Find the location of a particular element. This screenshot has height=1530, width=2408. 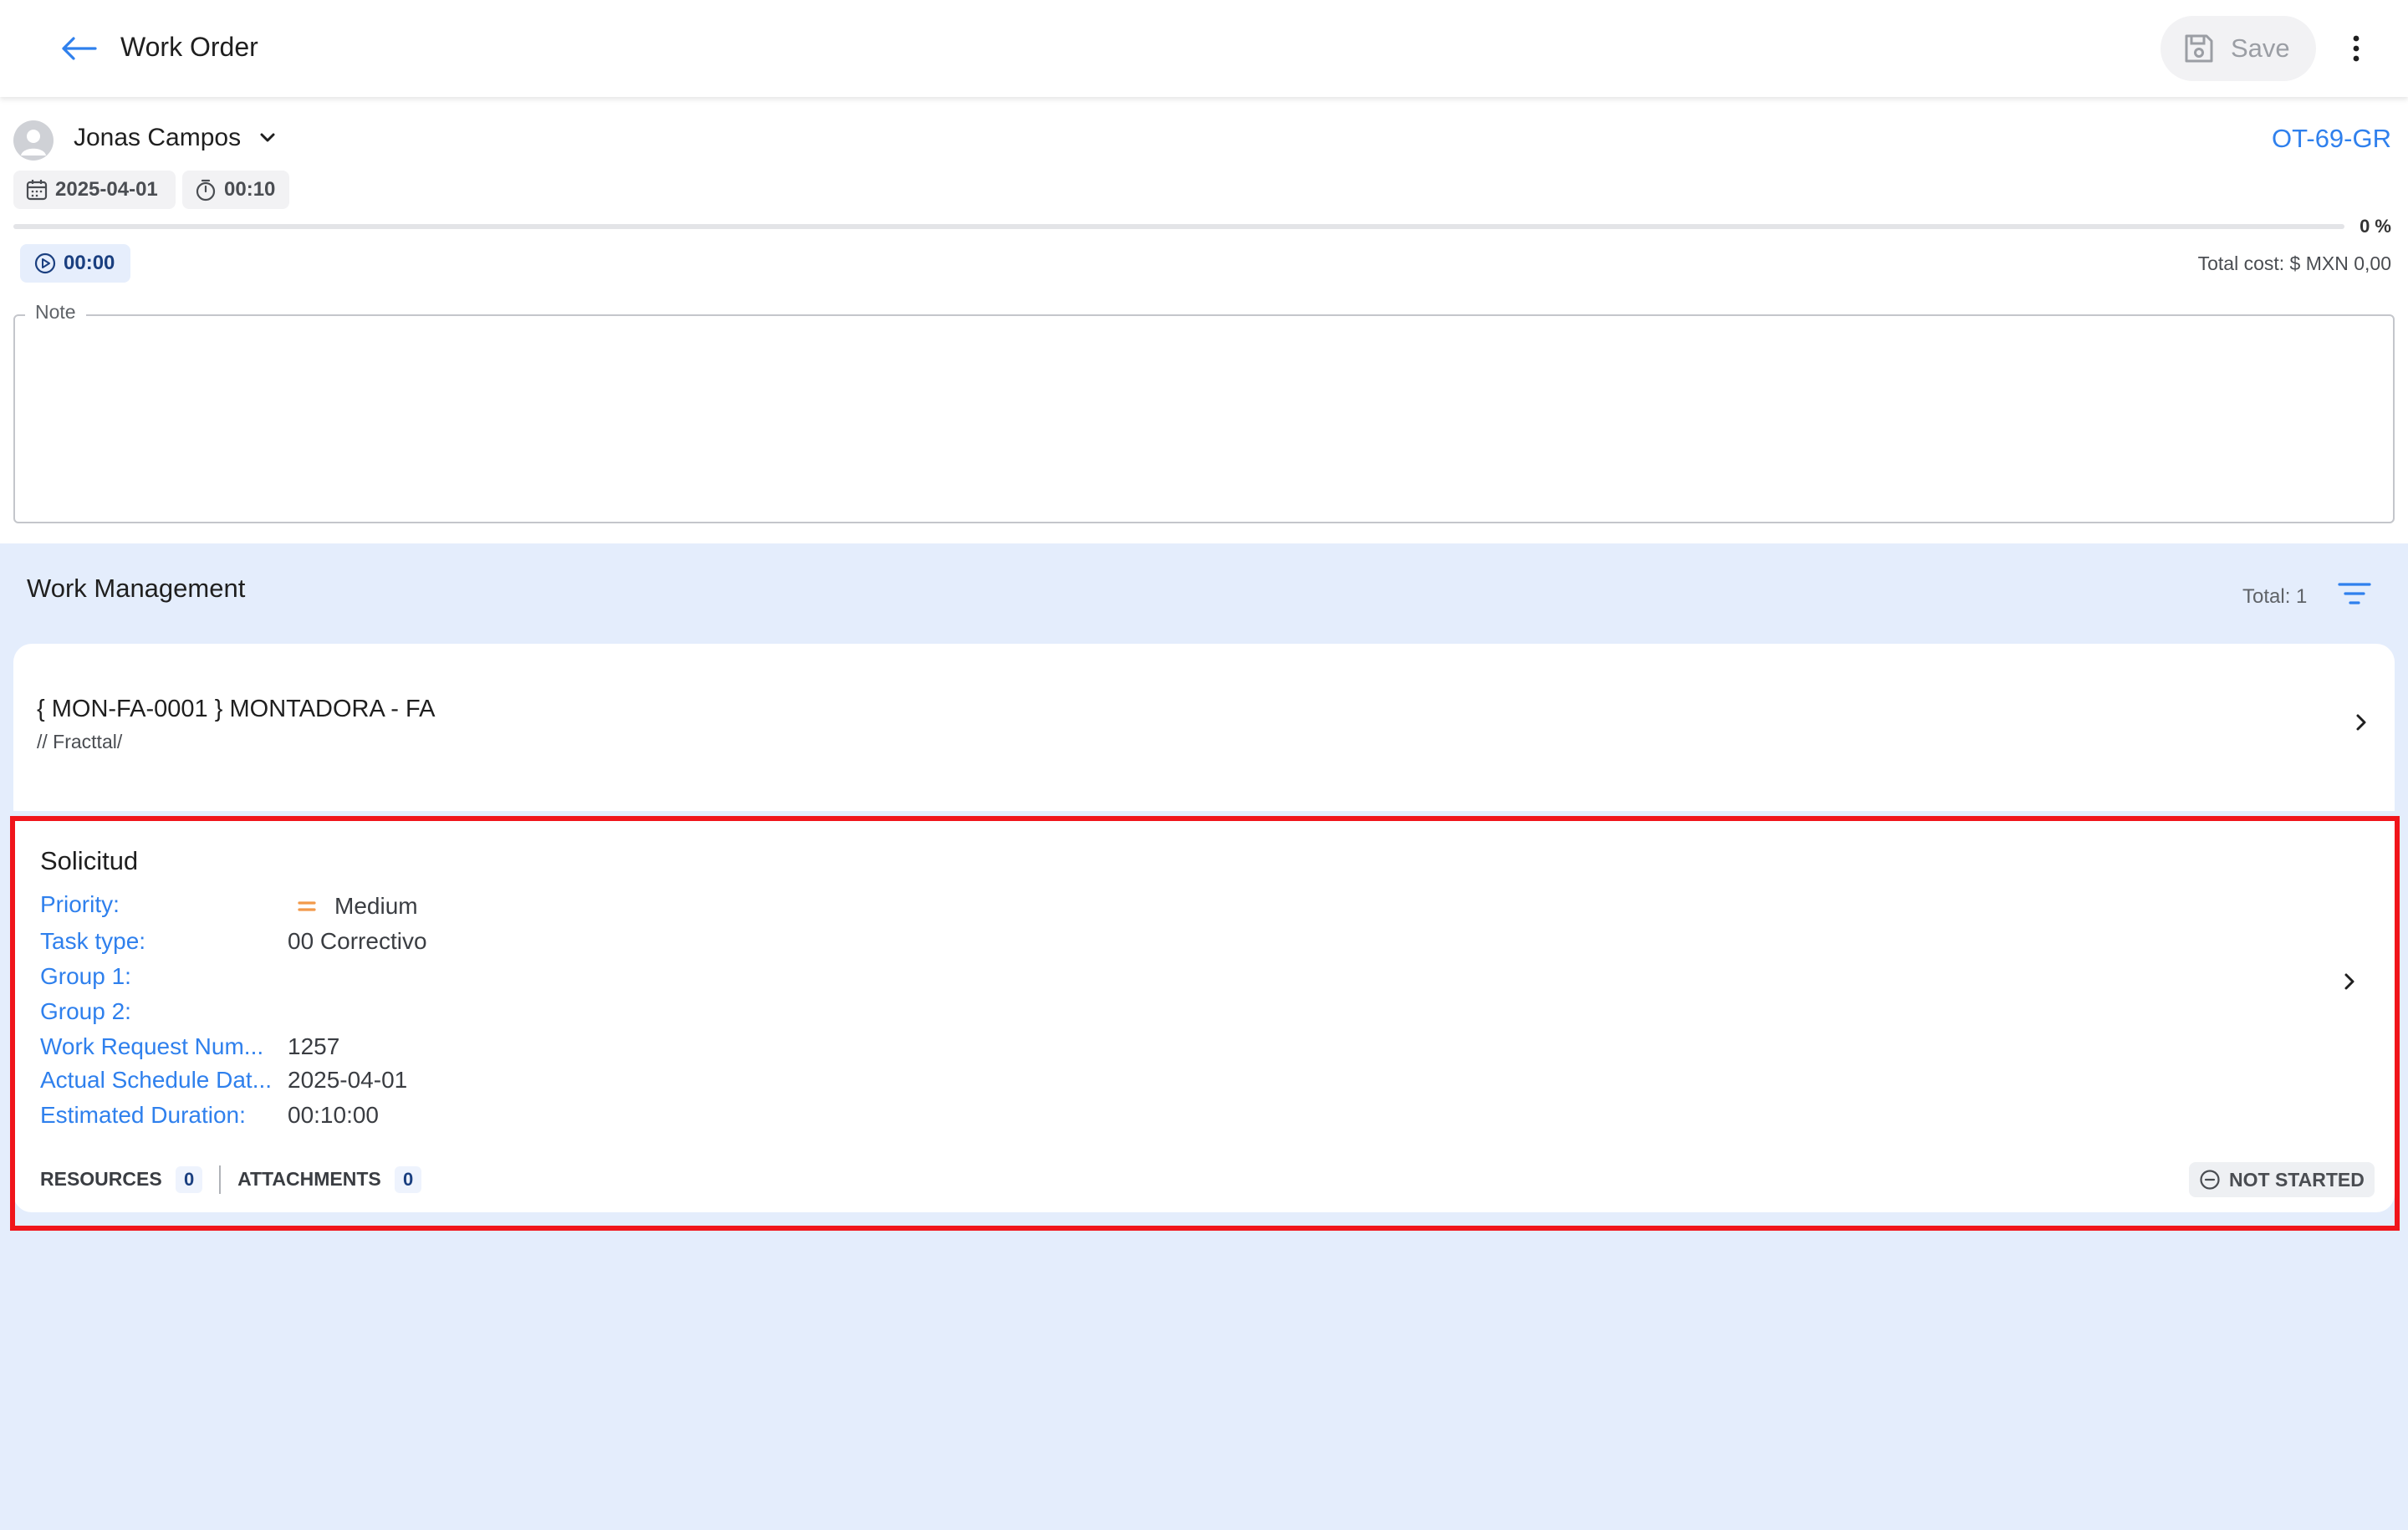

total-cost: Total cost: $ MXN 0,00 is located at coordinates (2294, 263).